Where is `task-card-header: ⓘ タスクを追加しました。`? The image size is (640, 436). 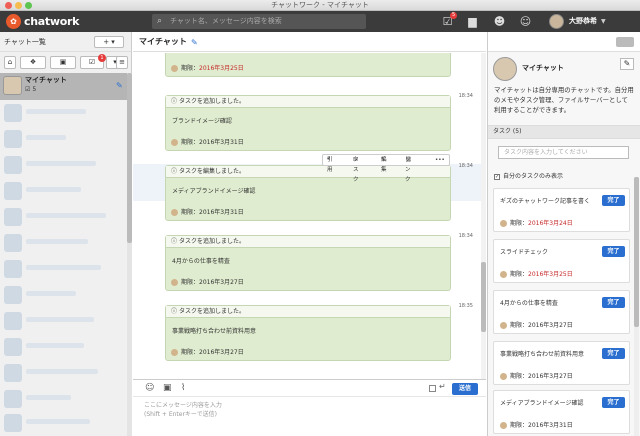 task-card-header: ⓘ タスクを追加しました。 is located at coordinates (308, 102).